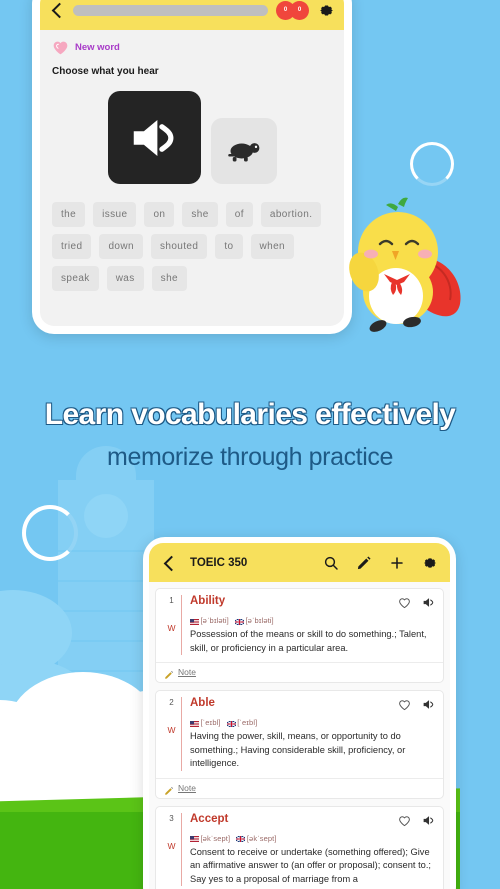 The image size is (500, 889). What do you see at coordinates (170, 10) in the screenshot?
I see `lesson-progress-bar` at bounding box center [170, 10].